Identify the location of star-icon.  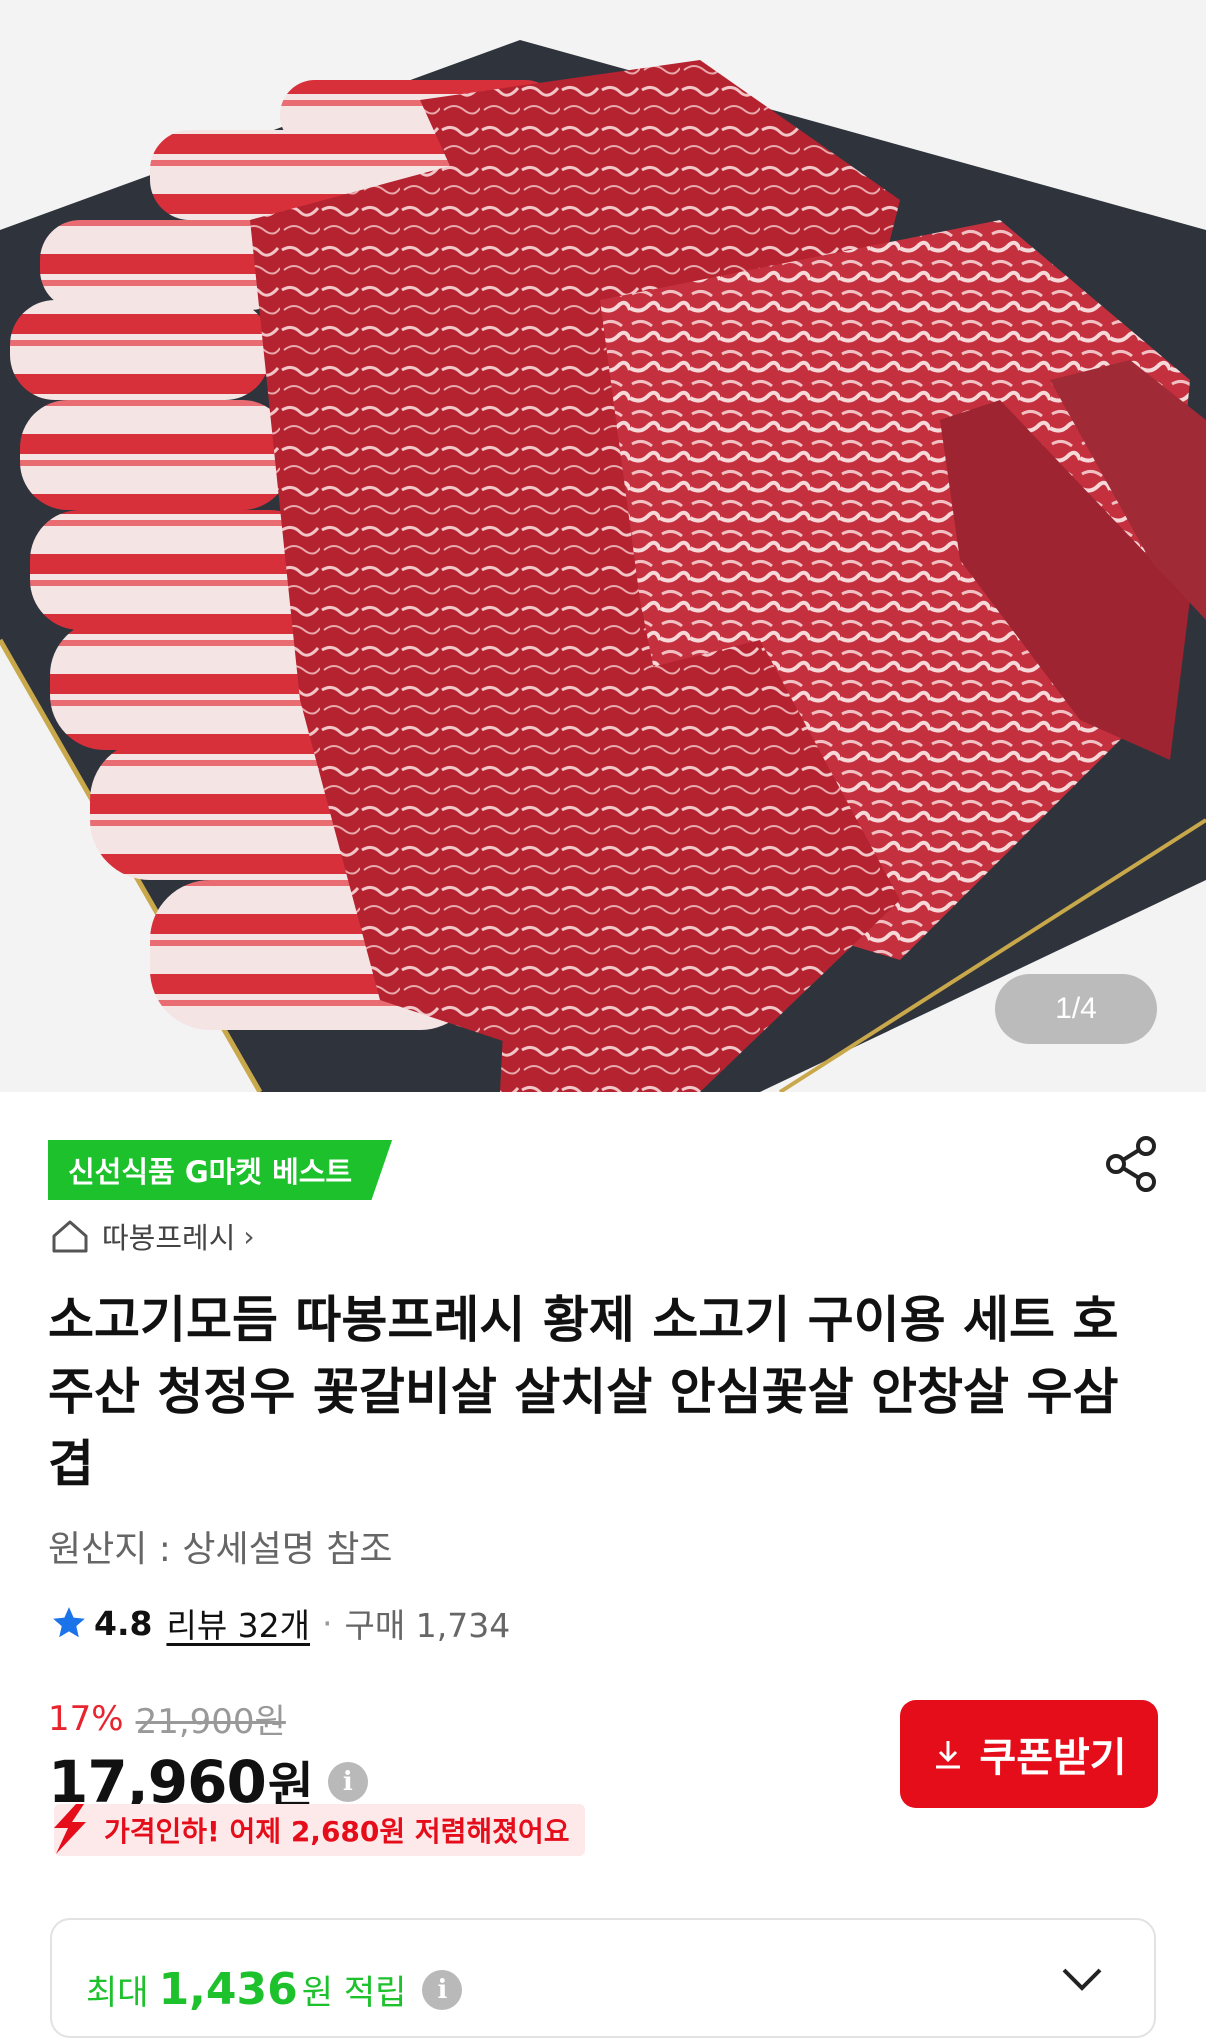
(69, 1622).